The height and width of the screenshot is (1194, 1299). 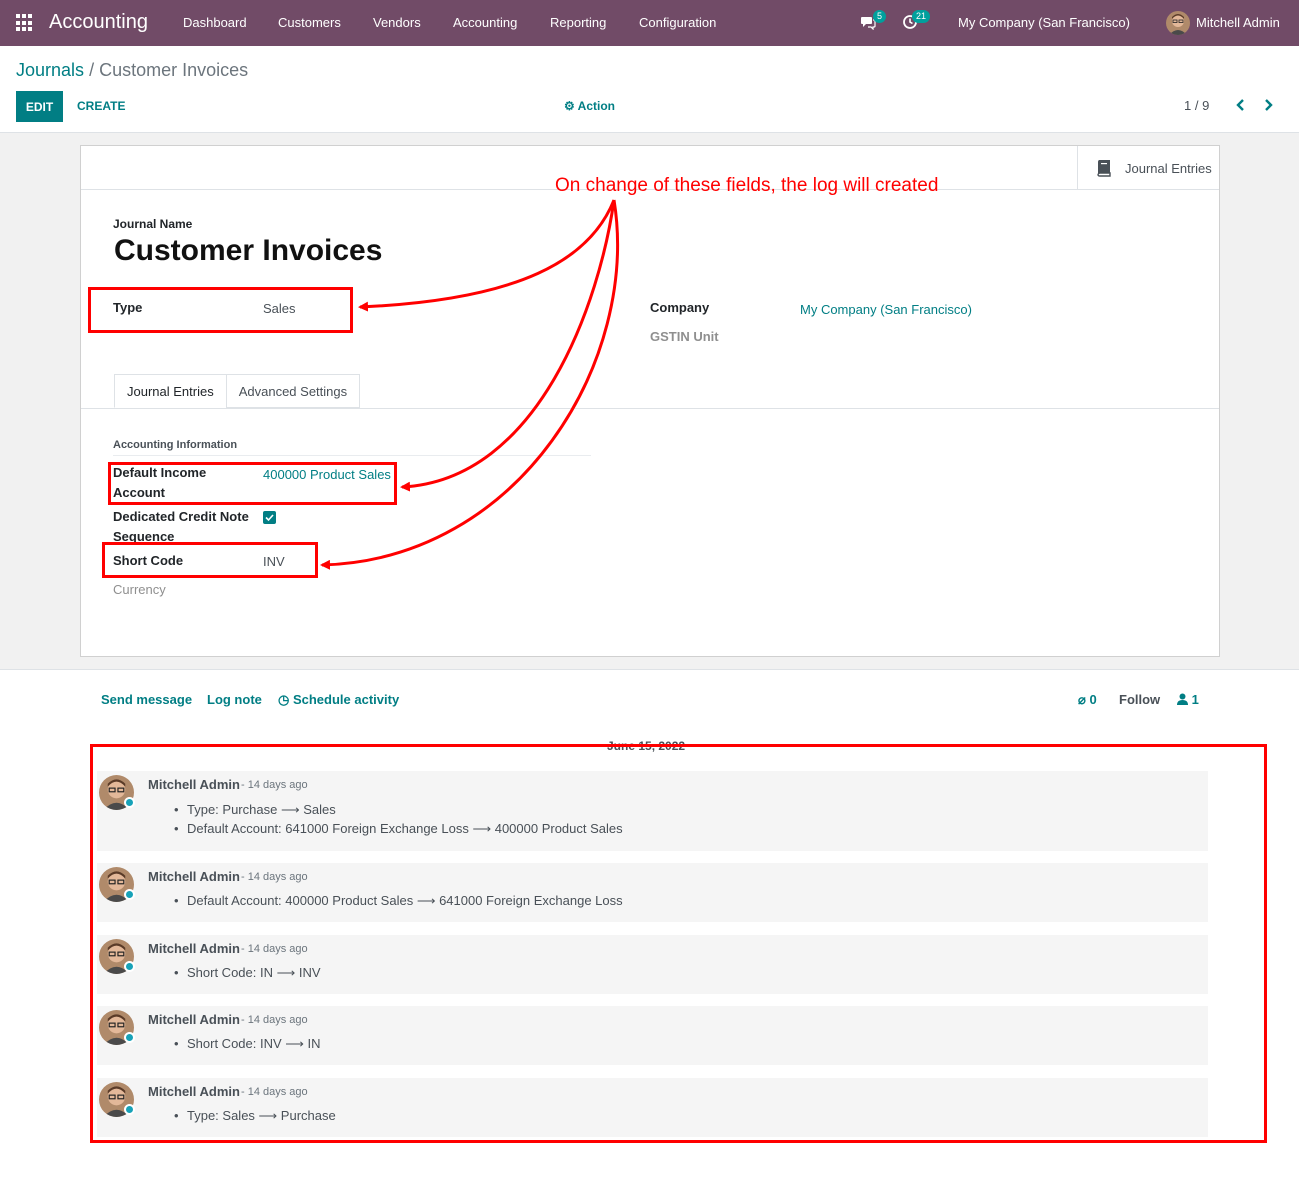 What do you see at coordinates (508, 345) in the screenshot?
I see `arrow-to-income-account` at bounding box center [508, 345].